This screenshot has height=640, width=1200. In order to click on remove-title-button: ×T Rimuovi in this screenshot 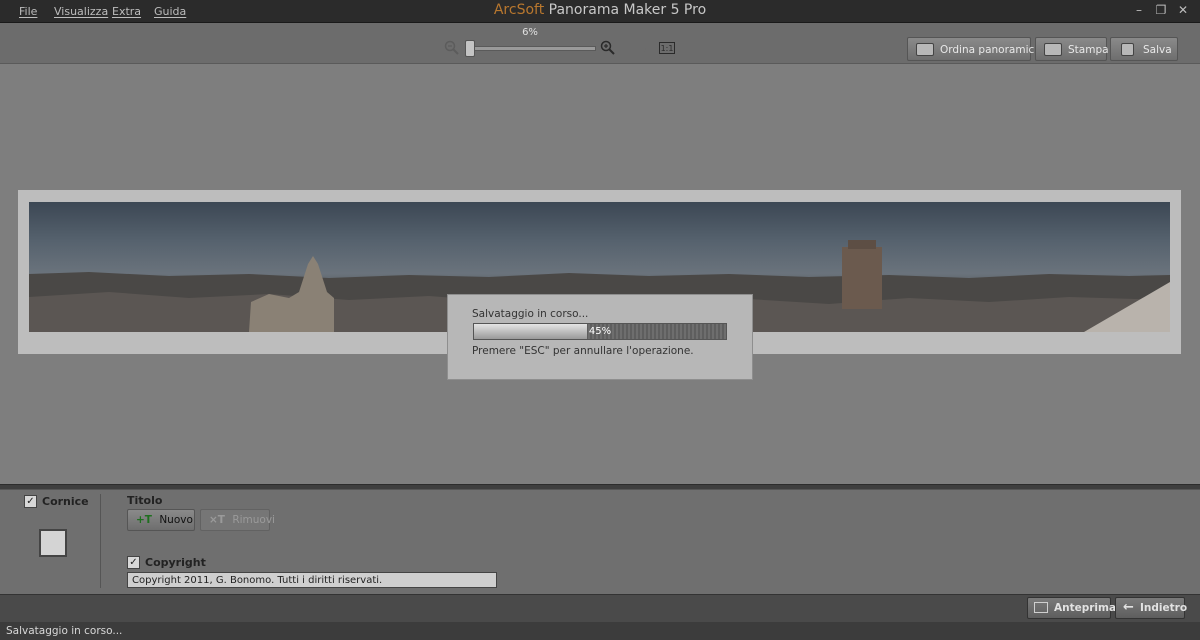, I will do `click(237, 520)`.